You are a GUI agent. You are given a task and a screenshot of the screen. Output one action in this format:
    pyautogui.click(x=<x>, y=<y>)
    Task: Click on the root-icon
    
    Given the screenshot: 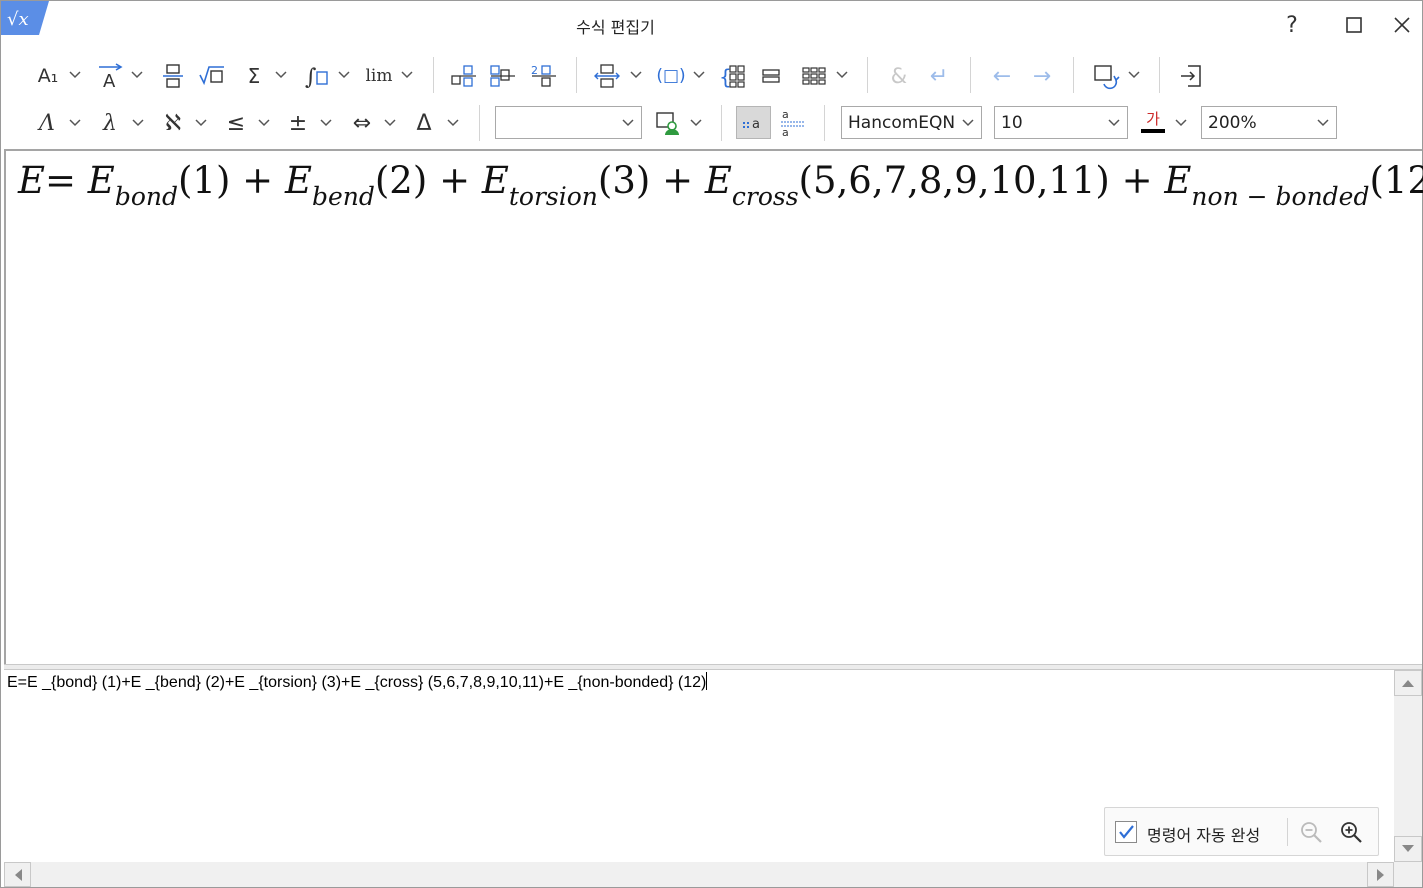 What is the action you would take?
    pyautogui.click(x=211, y=76)
    